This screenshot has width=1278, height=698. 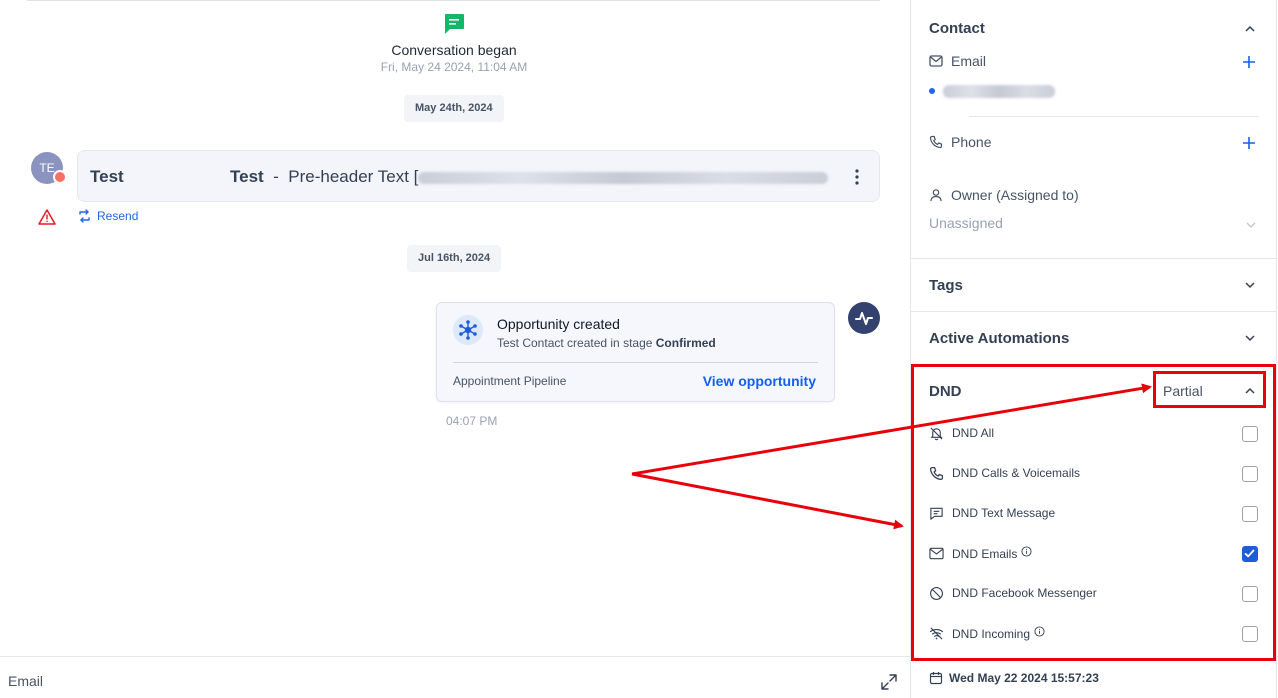 What do you see at coordinates (1250, 634) in the screenshot?
I see `dnd-incoming-checkbox` at bounding box center [1250, 634].